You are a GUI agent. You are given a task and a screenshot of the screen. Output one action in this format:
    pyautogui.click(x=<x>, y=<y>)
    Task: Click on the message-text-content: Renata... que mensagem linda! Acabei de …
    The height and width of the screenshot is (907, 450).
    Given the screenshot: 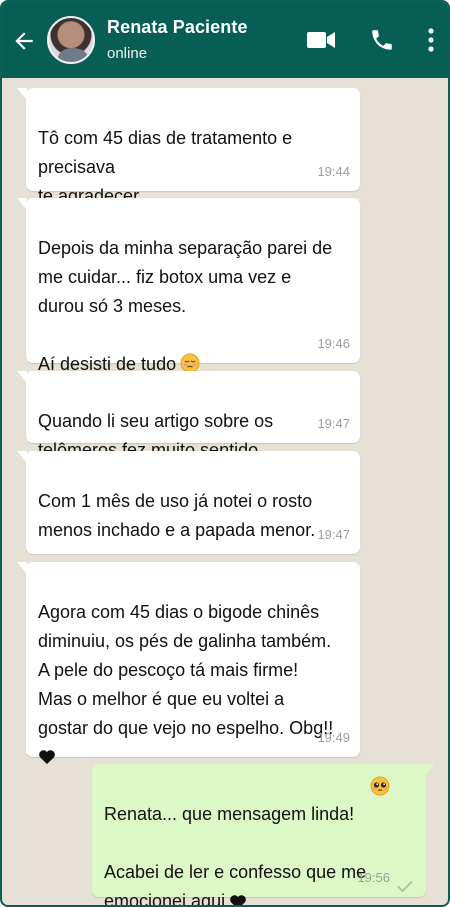 What is the action you would take?
    pyautogui.click(x=235, y=855)
    